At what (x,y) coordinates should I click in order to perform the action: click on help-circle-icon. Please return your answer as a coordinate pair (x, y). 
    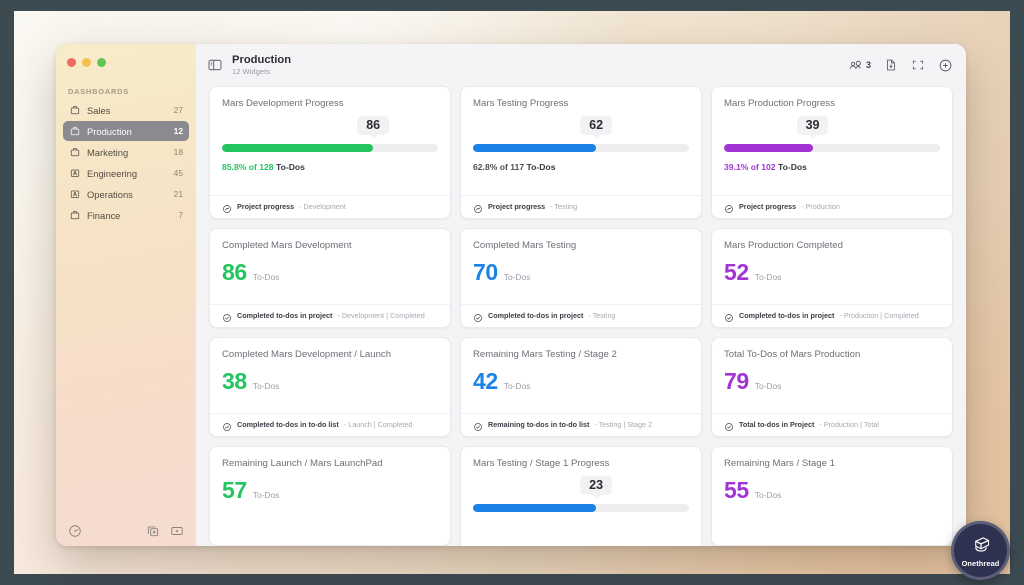
    Looking at the image, I should click on (75, 531).